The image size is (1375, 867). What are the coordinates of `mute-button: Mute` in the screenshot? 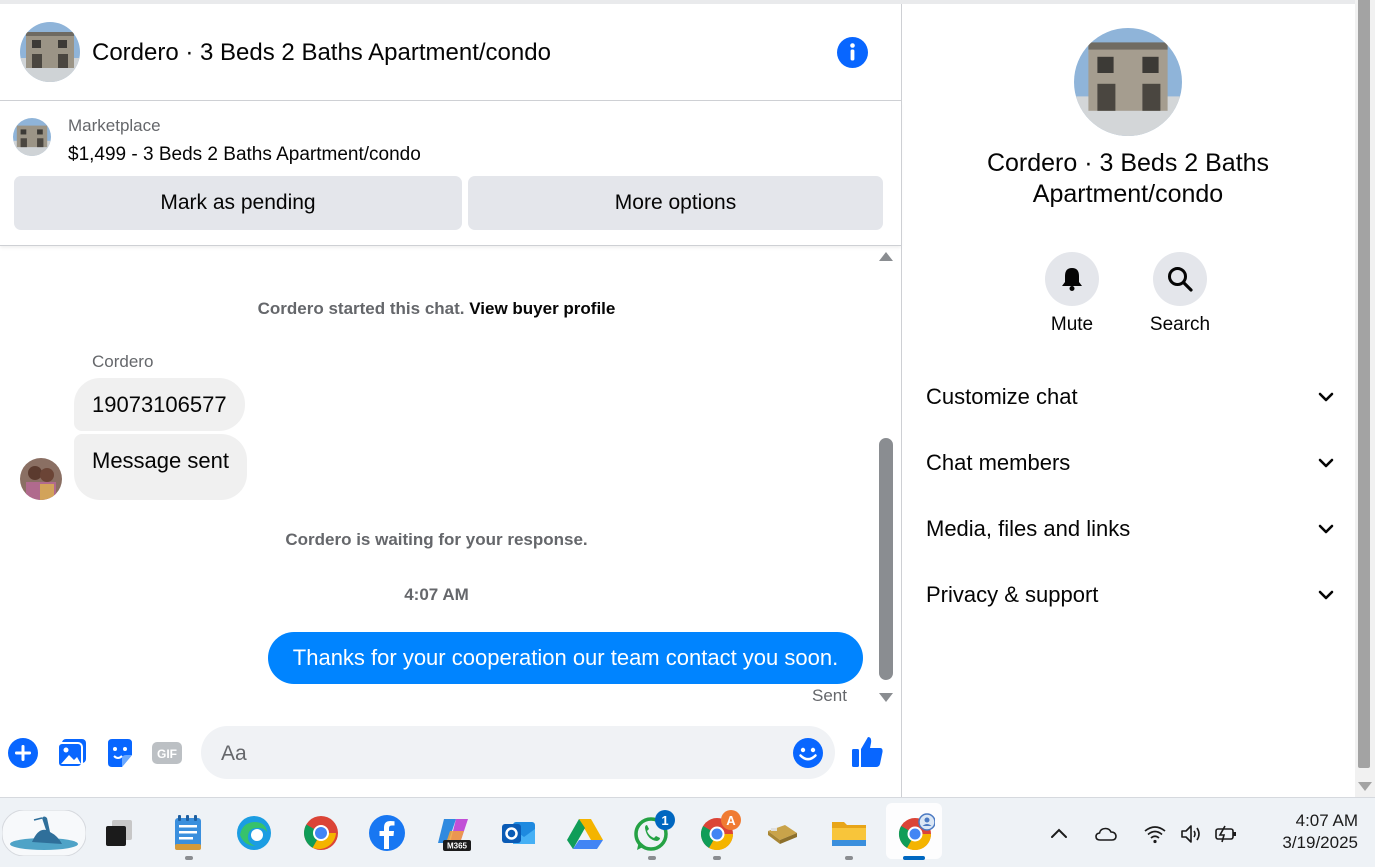 It's located at (1072, 294).